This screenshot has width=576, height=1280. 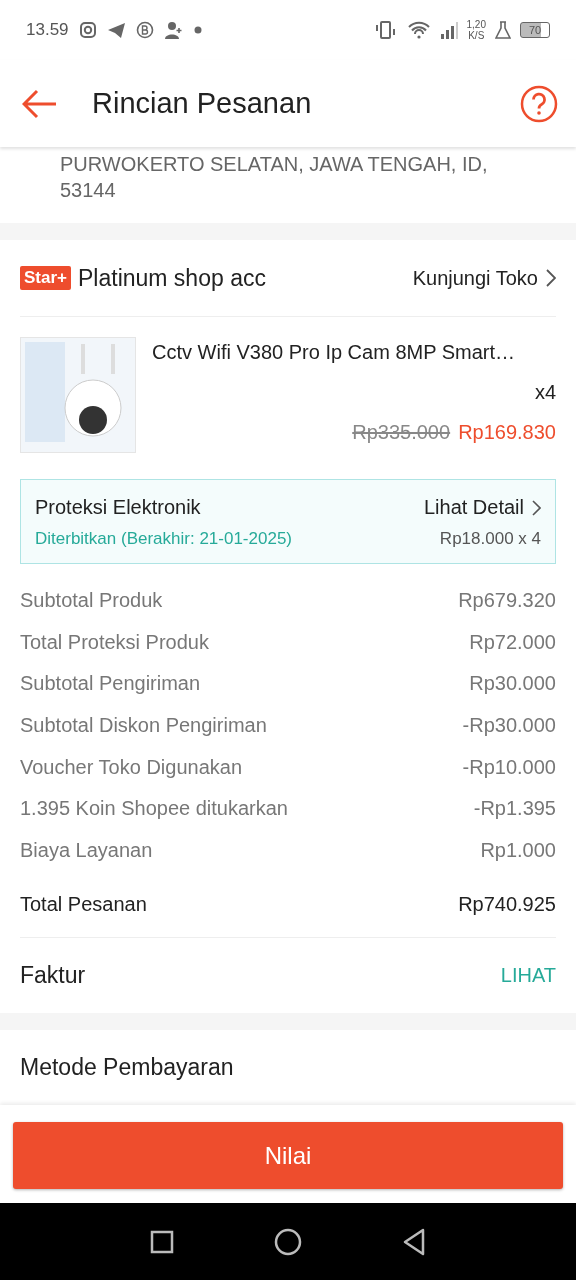 What do you see at coordinates (143, 726) in the screenshot?
I see `summary-label: Subtotal Diskon Pengiriman` at bounding box center [143, 726].